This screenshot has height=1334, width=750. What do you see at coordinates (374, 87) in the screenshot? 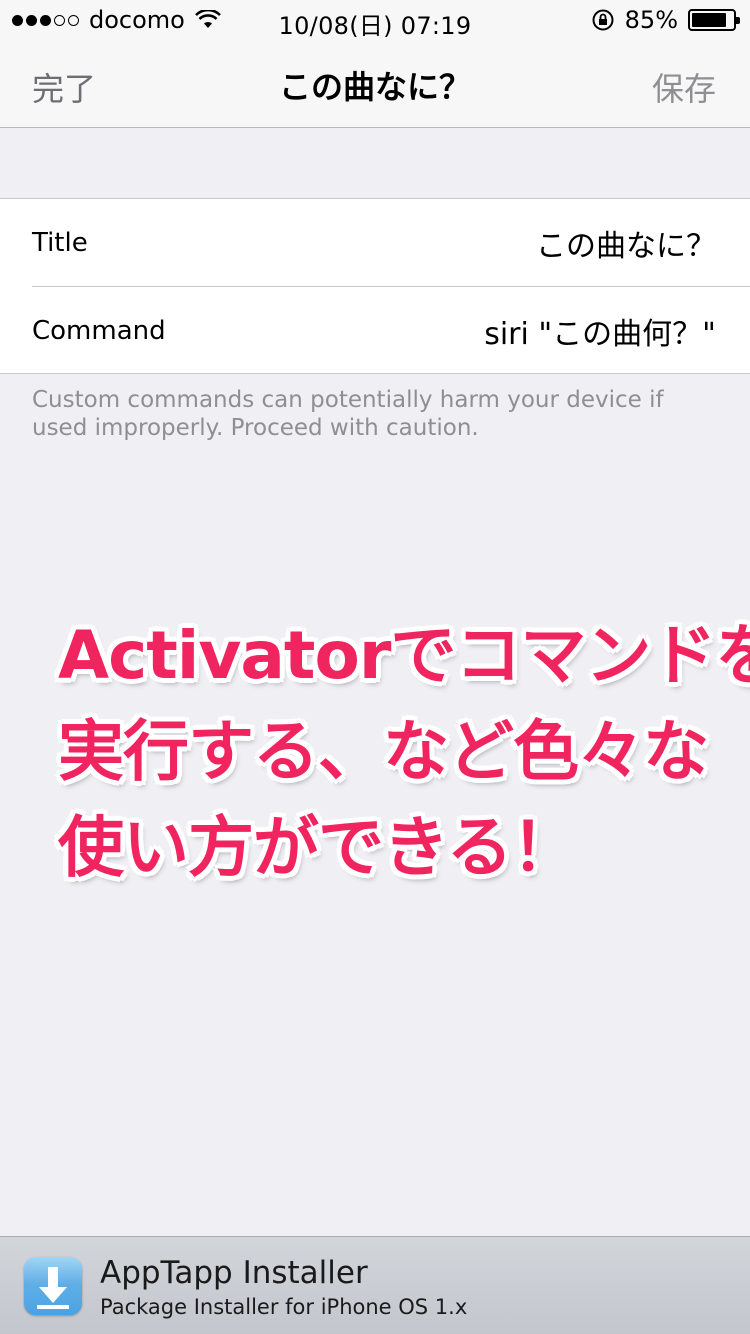
I see `page-title: この曲なに？` at bounding box center [374, 87].